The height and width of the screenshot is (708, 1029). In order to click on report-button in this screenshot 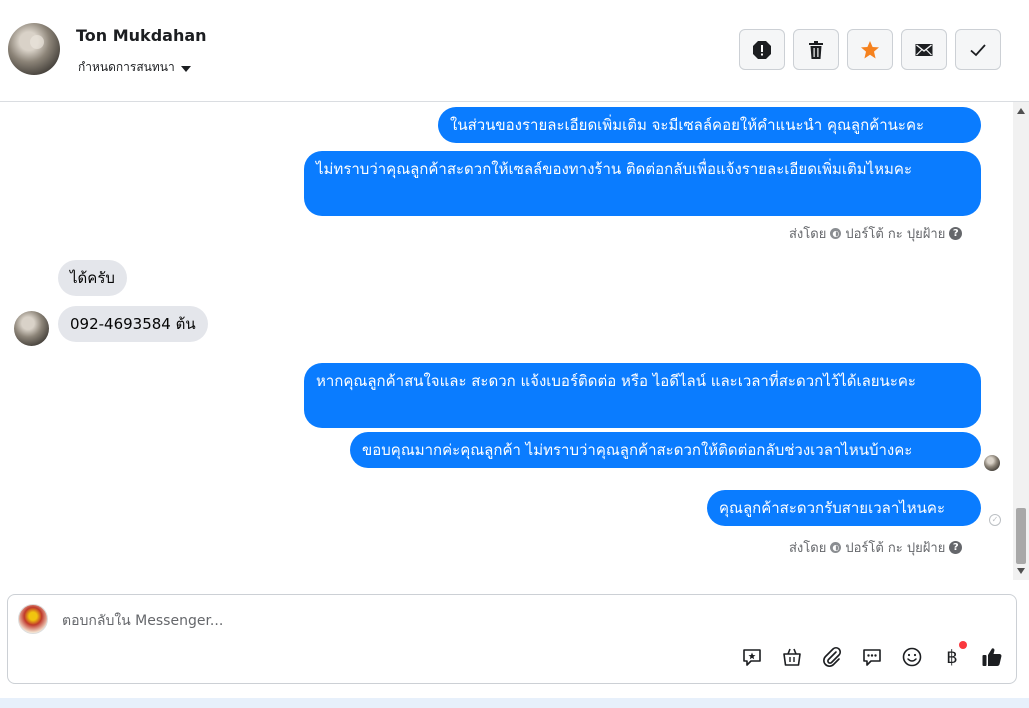, I will do `click(762, 49)`.